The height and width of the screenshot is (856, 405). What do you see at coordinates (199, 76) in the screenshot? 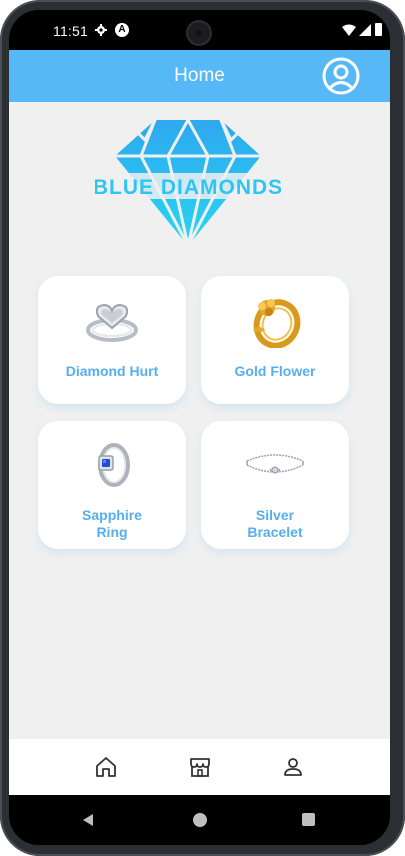
I see `app-bar: Home` at bounding box center [199, 76].